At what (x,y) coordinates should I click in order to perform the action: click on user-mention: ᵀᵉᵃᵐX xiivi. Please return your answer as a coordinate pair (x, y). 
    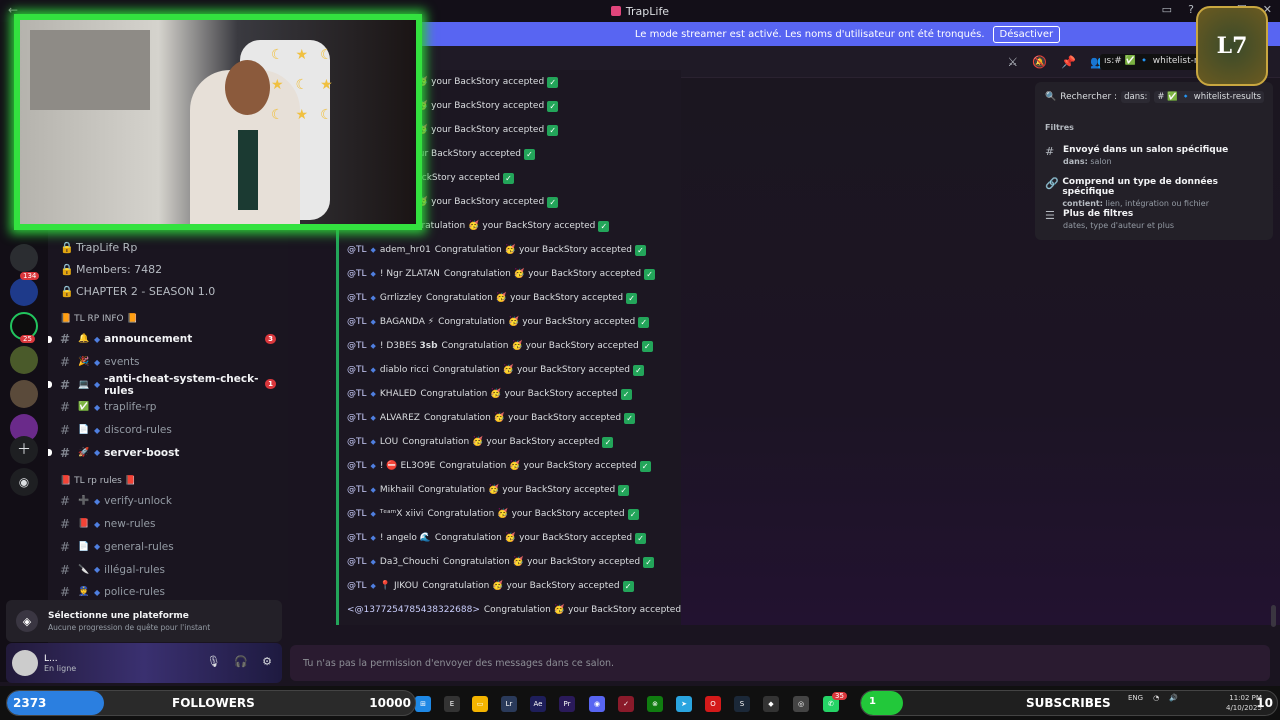
    Looking at the image, I should click on (402, 514).